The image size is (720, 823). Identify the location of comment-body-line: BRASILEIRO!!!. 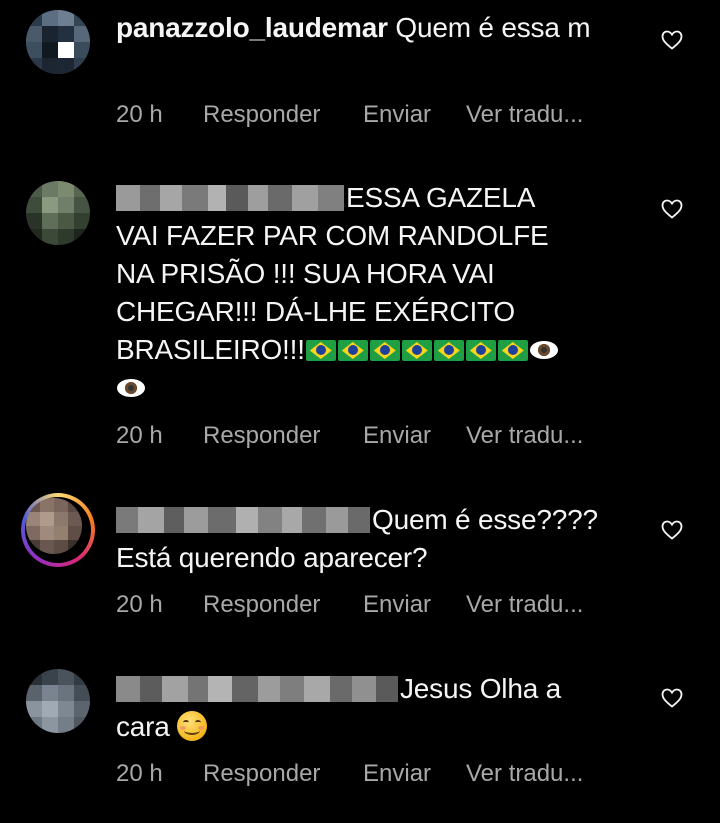
(210, 349).